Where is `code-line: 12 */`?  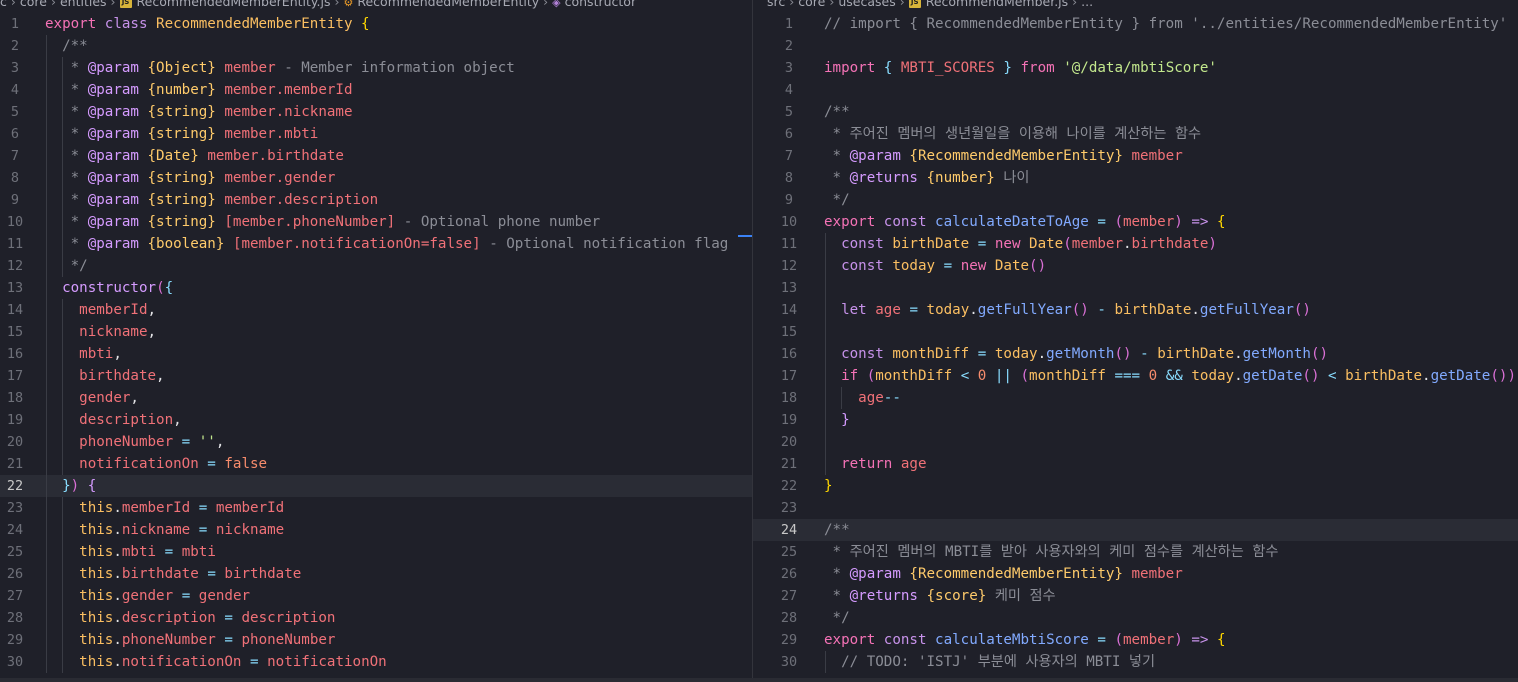 code-line: 12 */ is located at coordinates (376, 266).